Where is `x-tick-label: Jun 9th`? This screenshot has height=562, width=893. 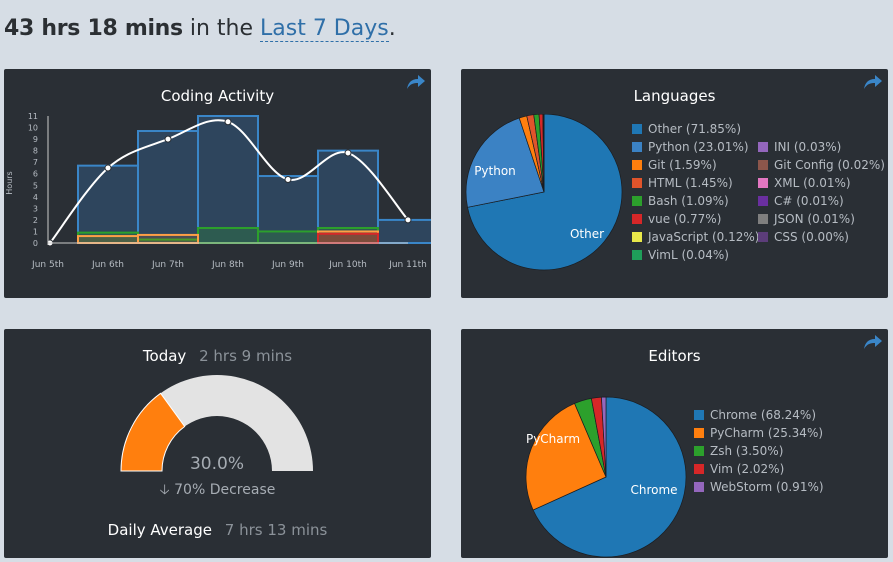
x-tick-label: Jun 9th is located at coordinates (287, 265).